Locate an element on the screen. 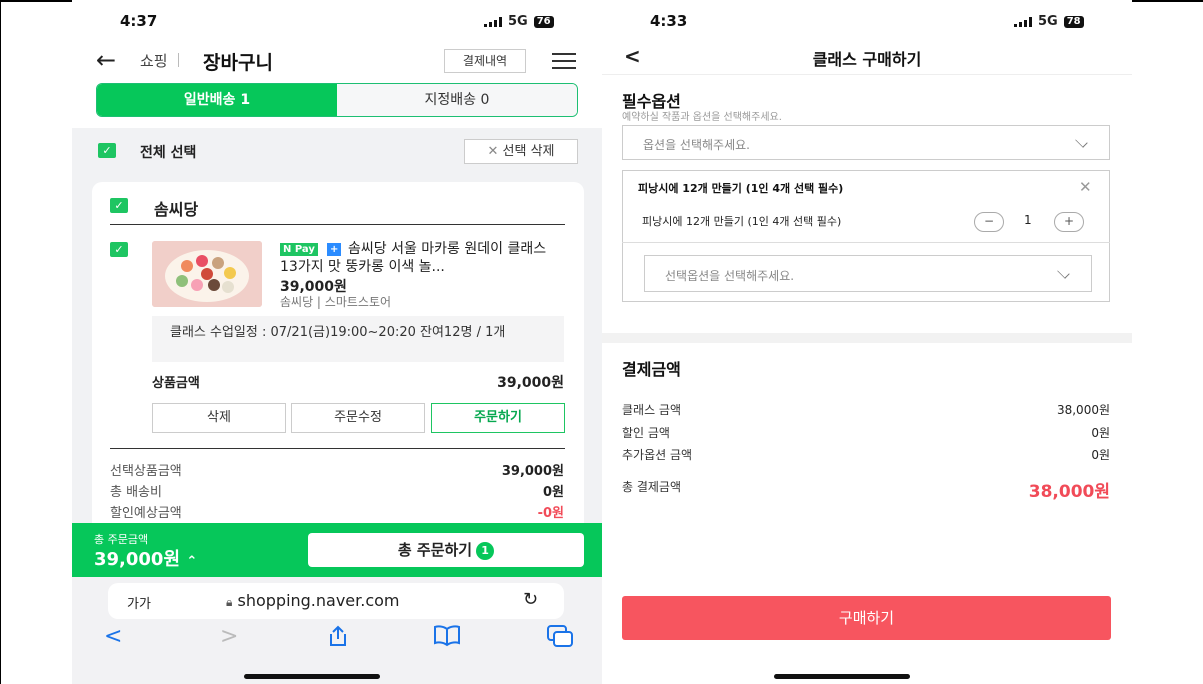 The image size is (1203, 684). section-separator is located at coordinates (867, 338).